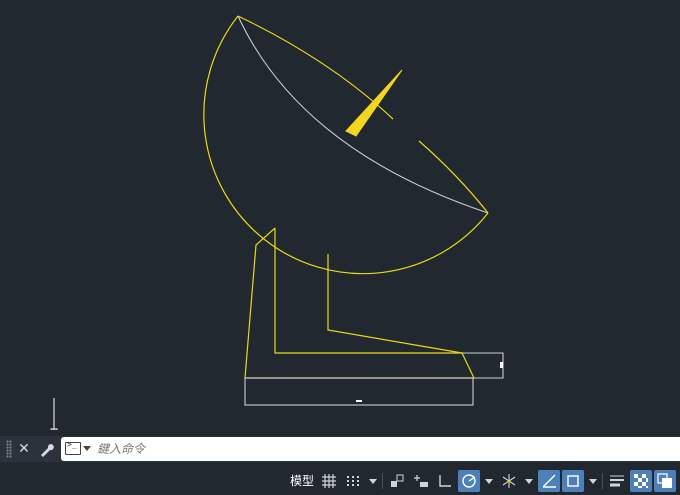 Image resolution: width=680 pixels, height=495 pixels. What do you see at coordinates (353, 481) in the screenshot?
I see `snap-icon` at bounding box center [353, 481].